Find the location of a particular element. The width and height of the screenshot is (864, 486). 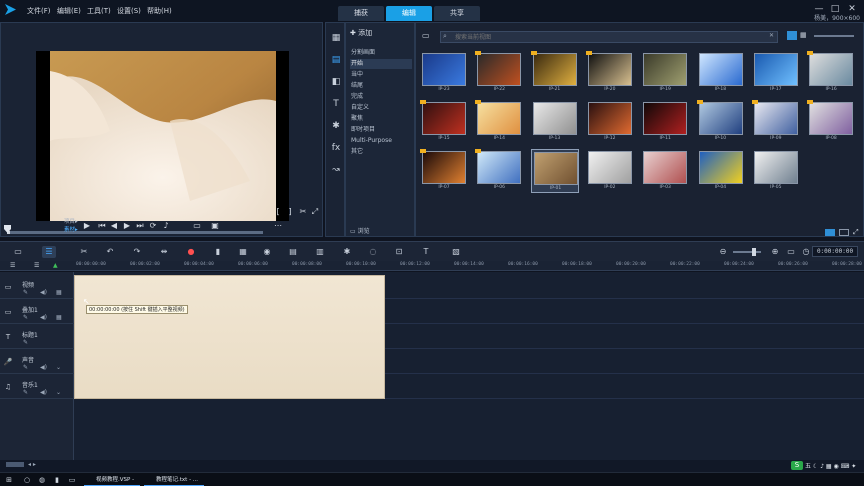

mark-out-icon: ] is located at coordinates (290, 212).